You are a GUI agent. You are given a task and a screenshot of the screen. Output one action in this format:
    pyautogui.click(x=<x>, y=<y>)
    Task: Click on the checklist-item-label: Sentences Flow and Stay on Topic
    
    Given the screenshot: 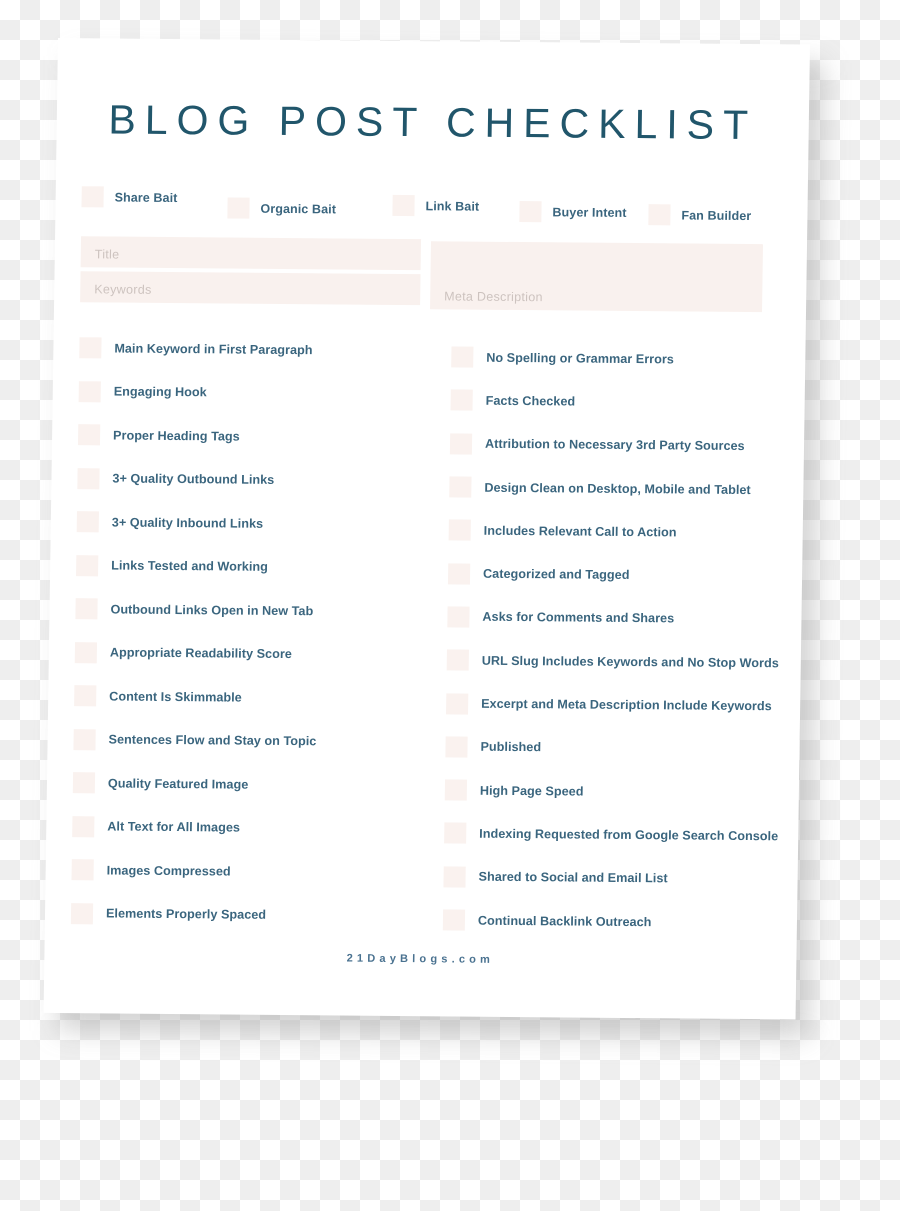 What is the action you would take?
    pyautogui.click(x=212, y=740)
    